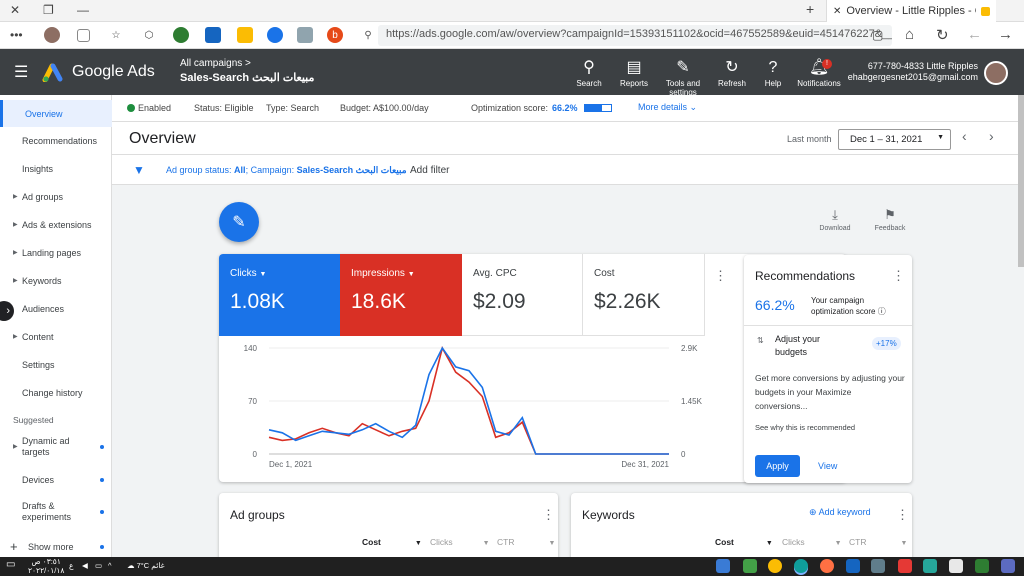 This screenshot has width=1024, height=576. What do you see at coordinates (911, 11) in the screenshot?
I see `browser-tab: ✕ Overview - Little Ripples - Goog` at bounding box center [911, 11].